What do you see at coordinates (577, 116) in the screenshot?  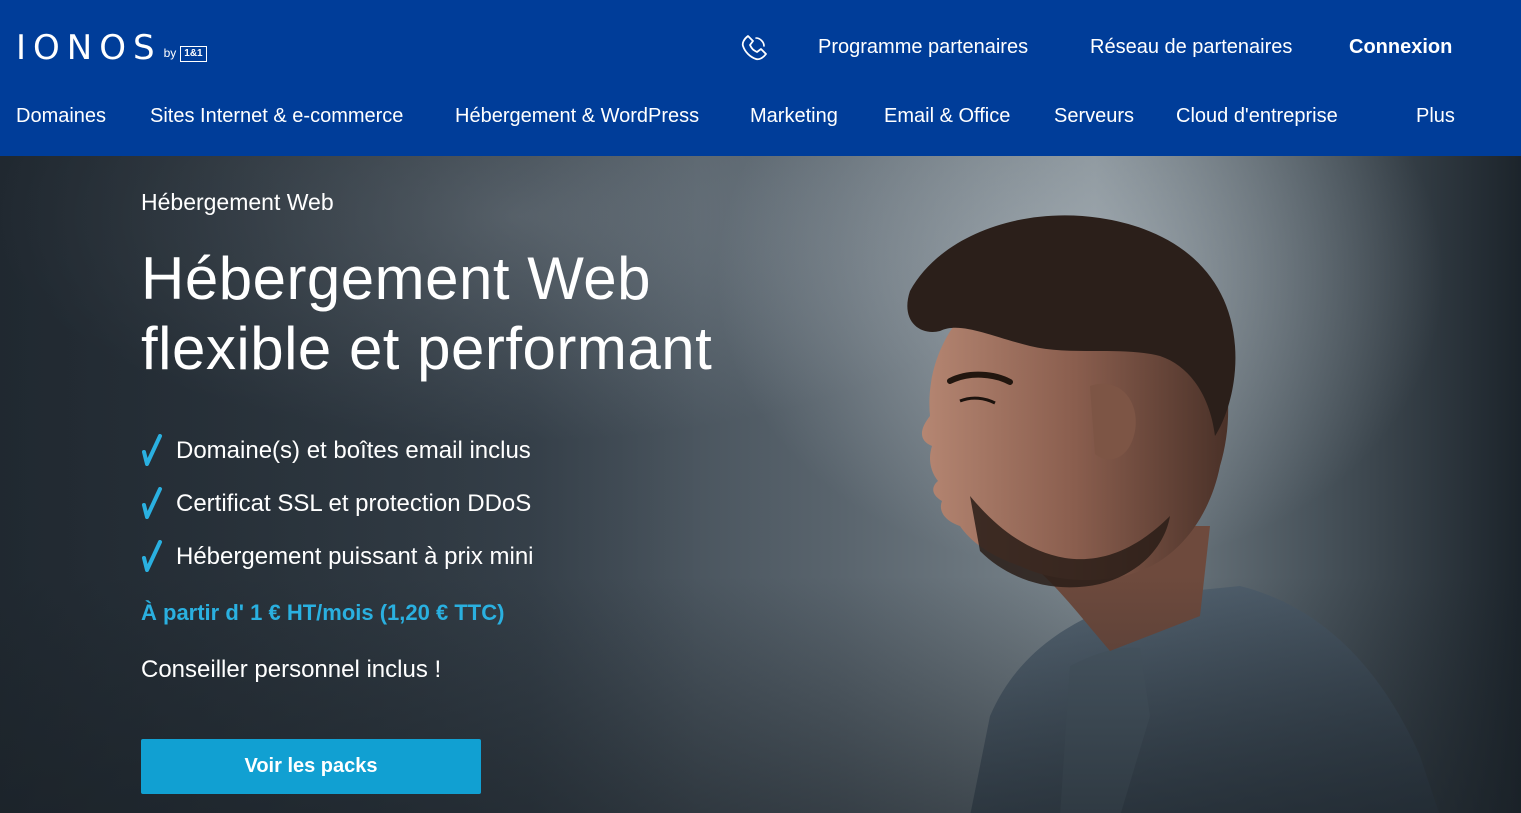 I see `nav-item-hebergement: Hébergement & WordPress` at bounding box center [577, 116].